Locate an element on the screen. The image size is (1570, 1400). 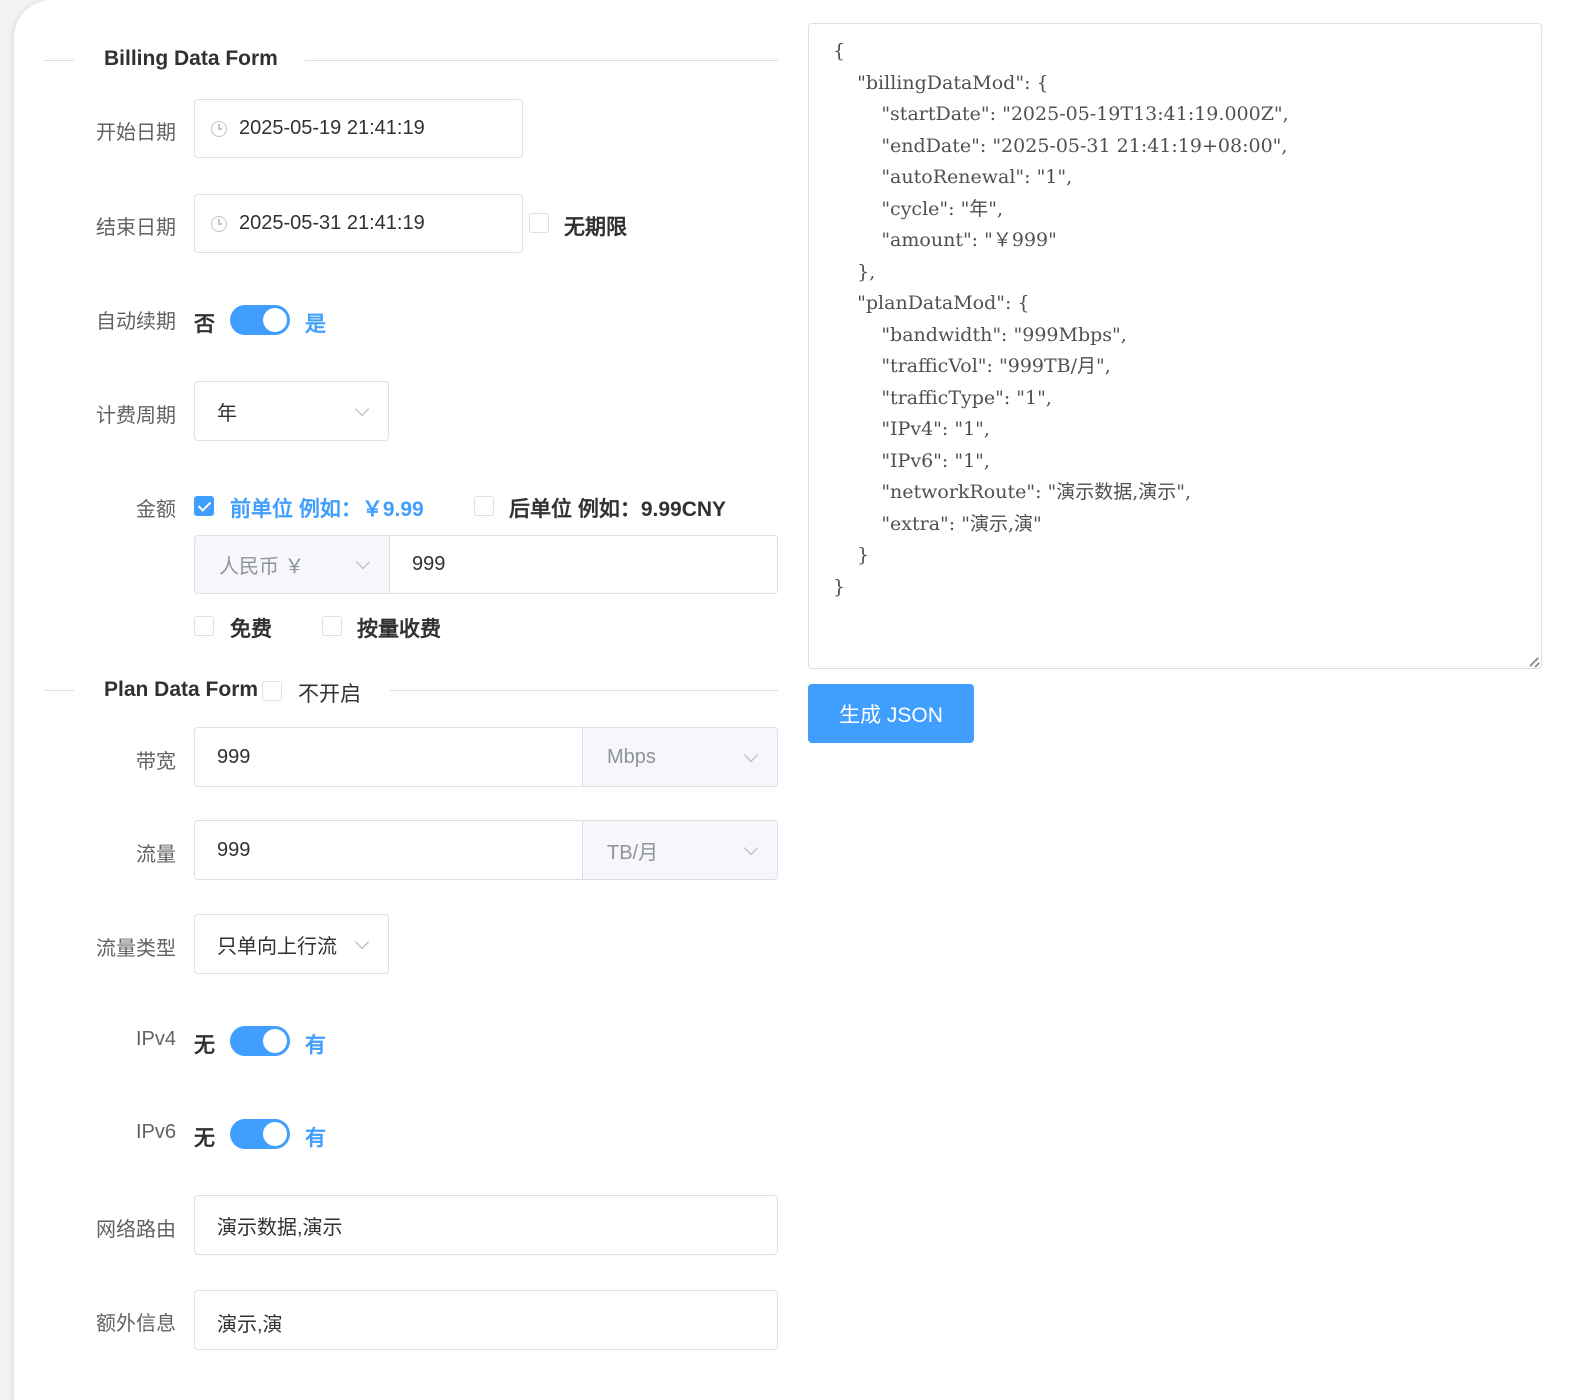
cycle-value: 年 is located at coordinates (227, 413).